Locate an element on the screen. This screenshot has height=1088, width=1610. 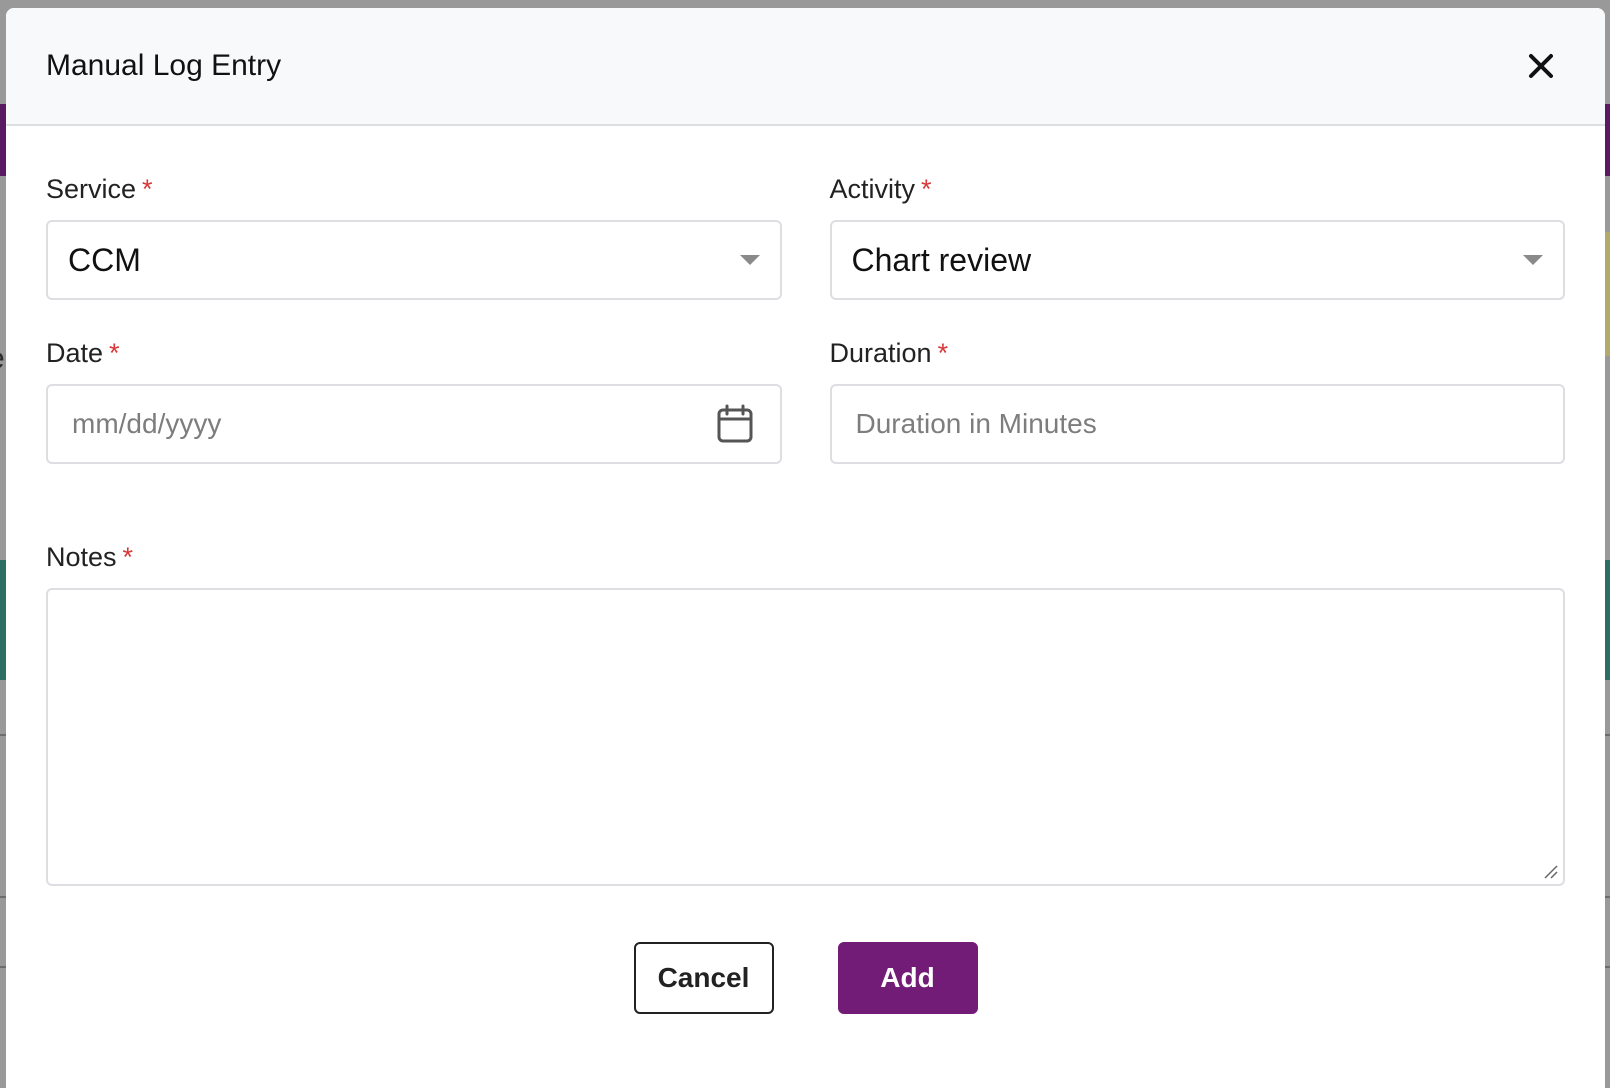
service-label: Service * is located at coordinates (414, 189).